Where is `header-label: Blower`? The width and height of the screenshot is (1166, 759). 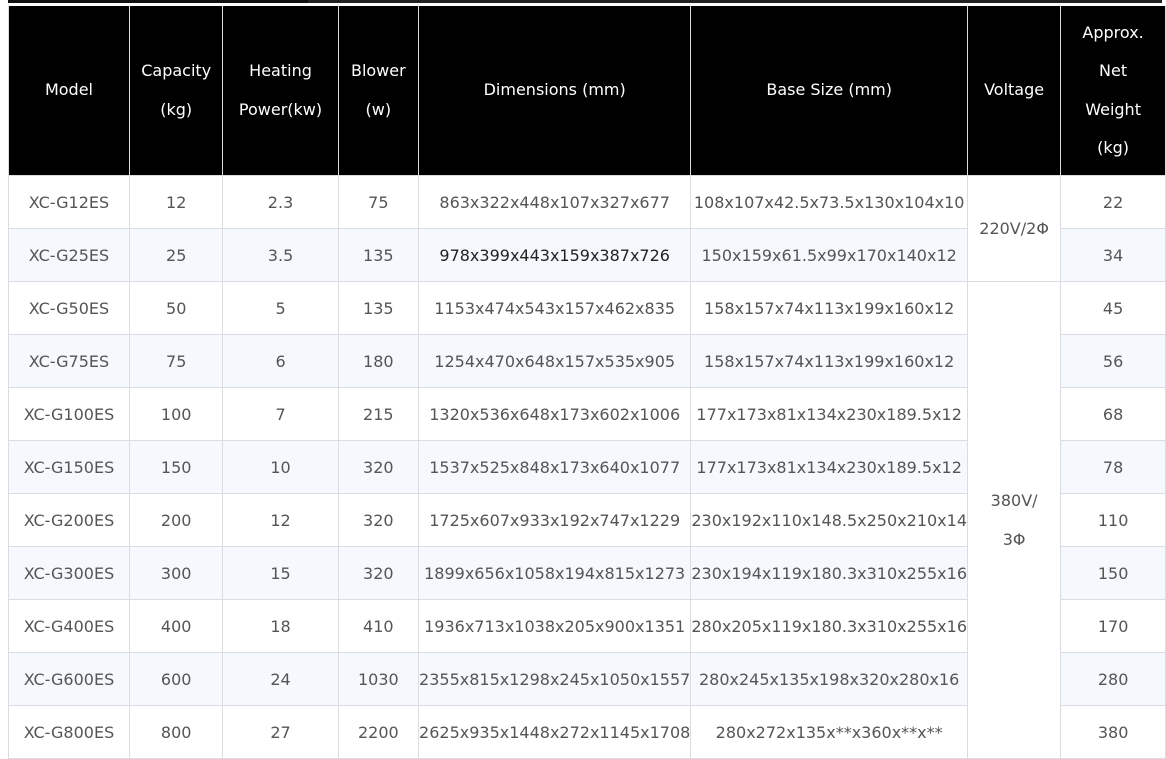
header-label: Blower is located at coordinates (378, 70).